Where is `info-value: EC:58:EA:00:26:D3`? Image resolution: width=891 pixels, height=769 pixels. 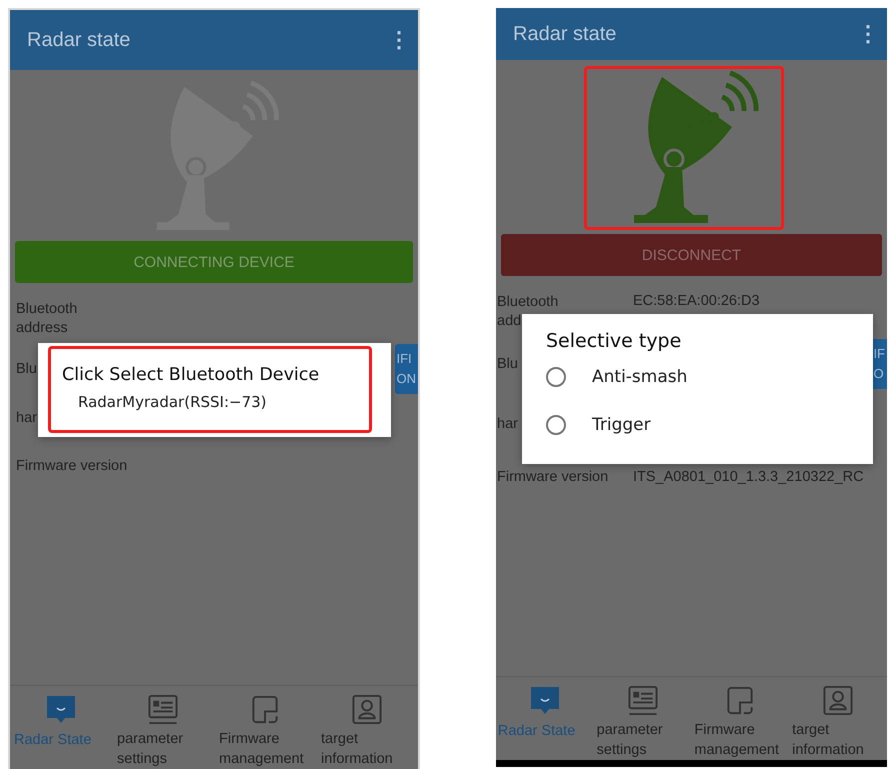
info-value: EC:58:EA:00:26:D3 is located at coordinates (696, 301).